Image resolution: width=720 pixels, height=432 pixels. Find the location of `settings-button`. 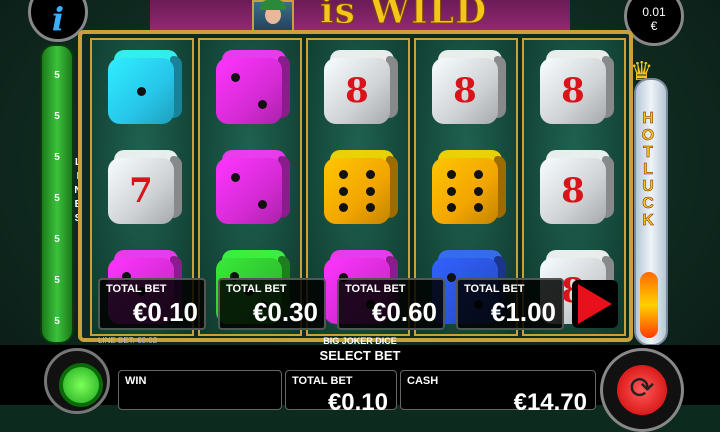

settings-button is located at coordinates (77, 381).